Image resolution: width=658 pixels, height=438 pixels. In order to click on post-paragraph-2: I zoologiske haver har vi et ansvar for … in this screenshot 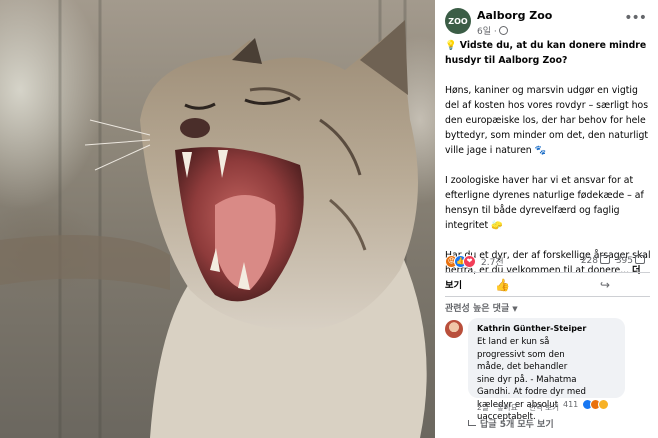, I will do `click(544, 203)`.